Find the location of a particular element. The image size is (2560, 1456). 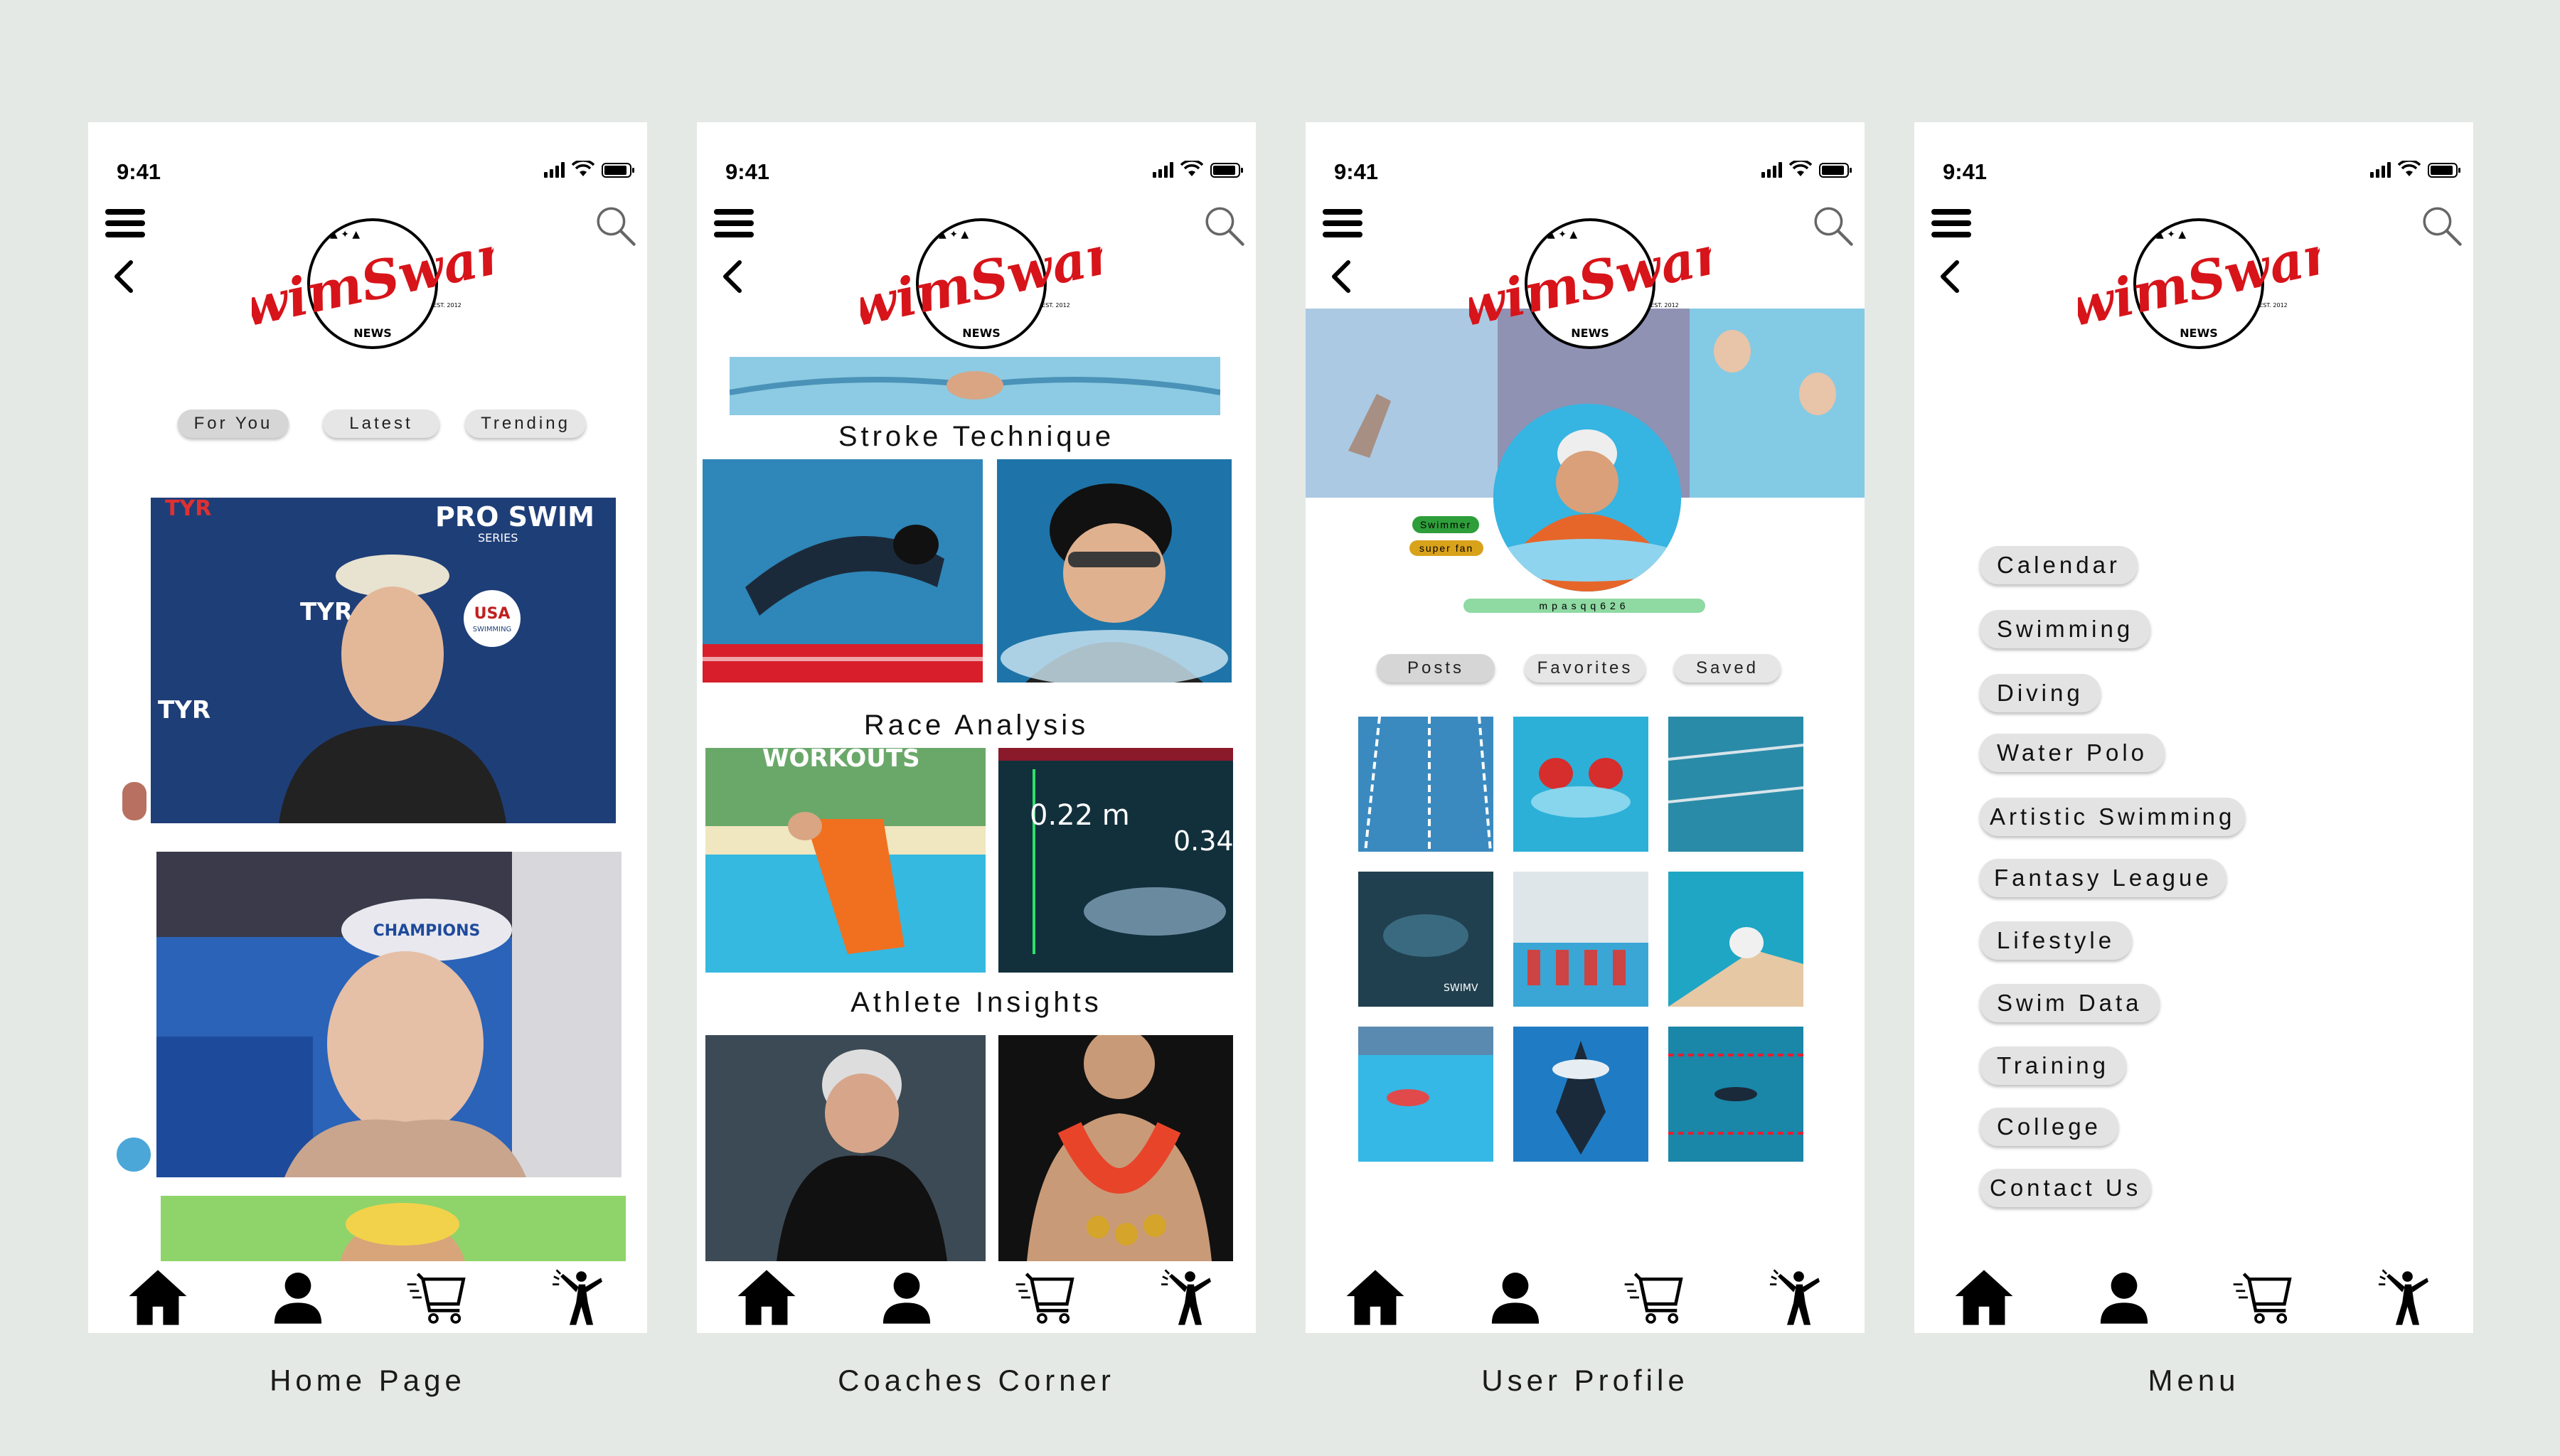

home-icon is located at coordinates (1984, 1297).